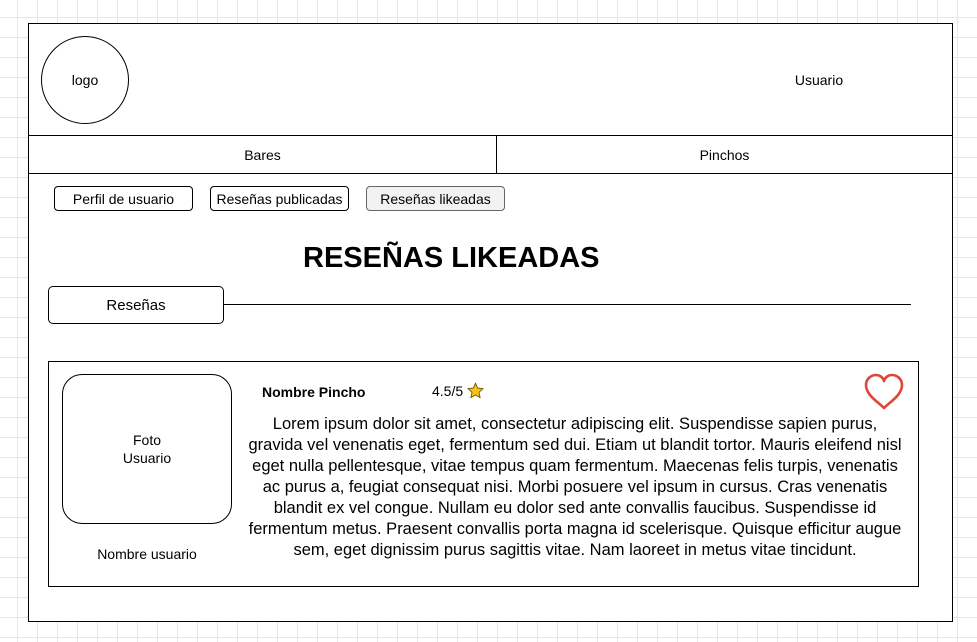  Describe the element at coordinates (490, 173) in the screenshot. I see `nav-divider-bottom` at that location.